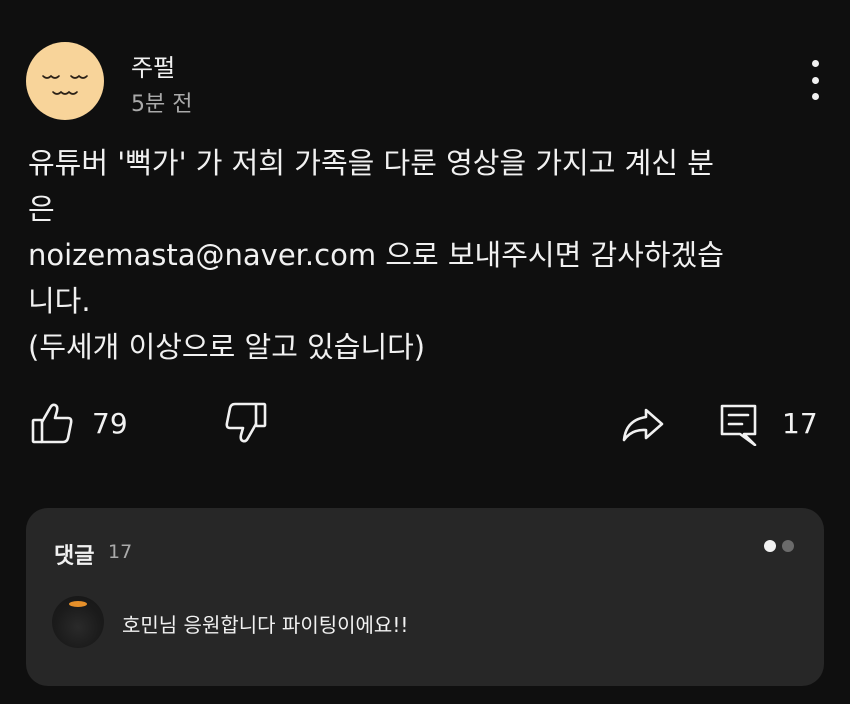 The width and height of the screenshot is (850, 704). I want to click on thumbs-down-icon, so click(246, 422).